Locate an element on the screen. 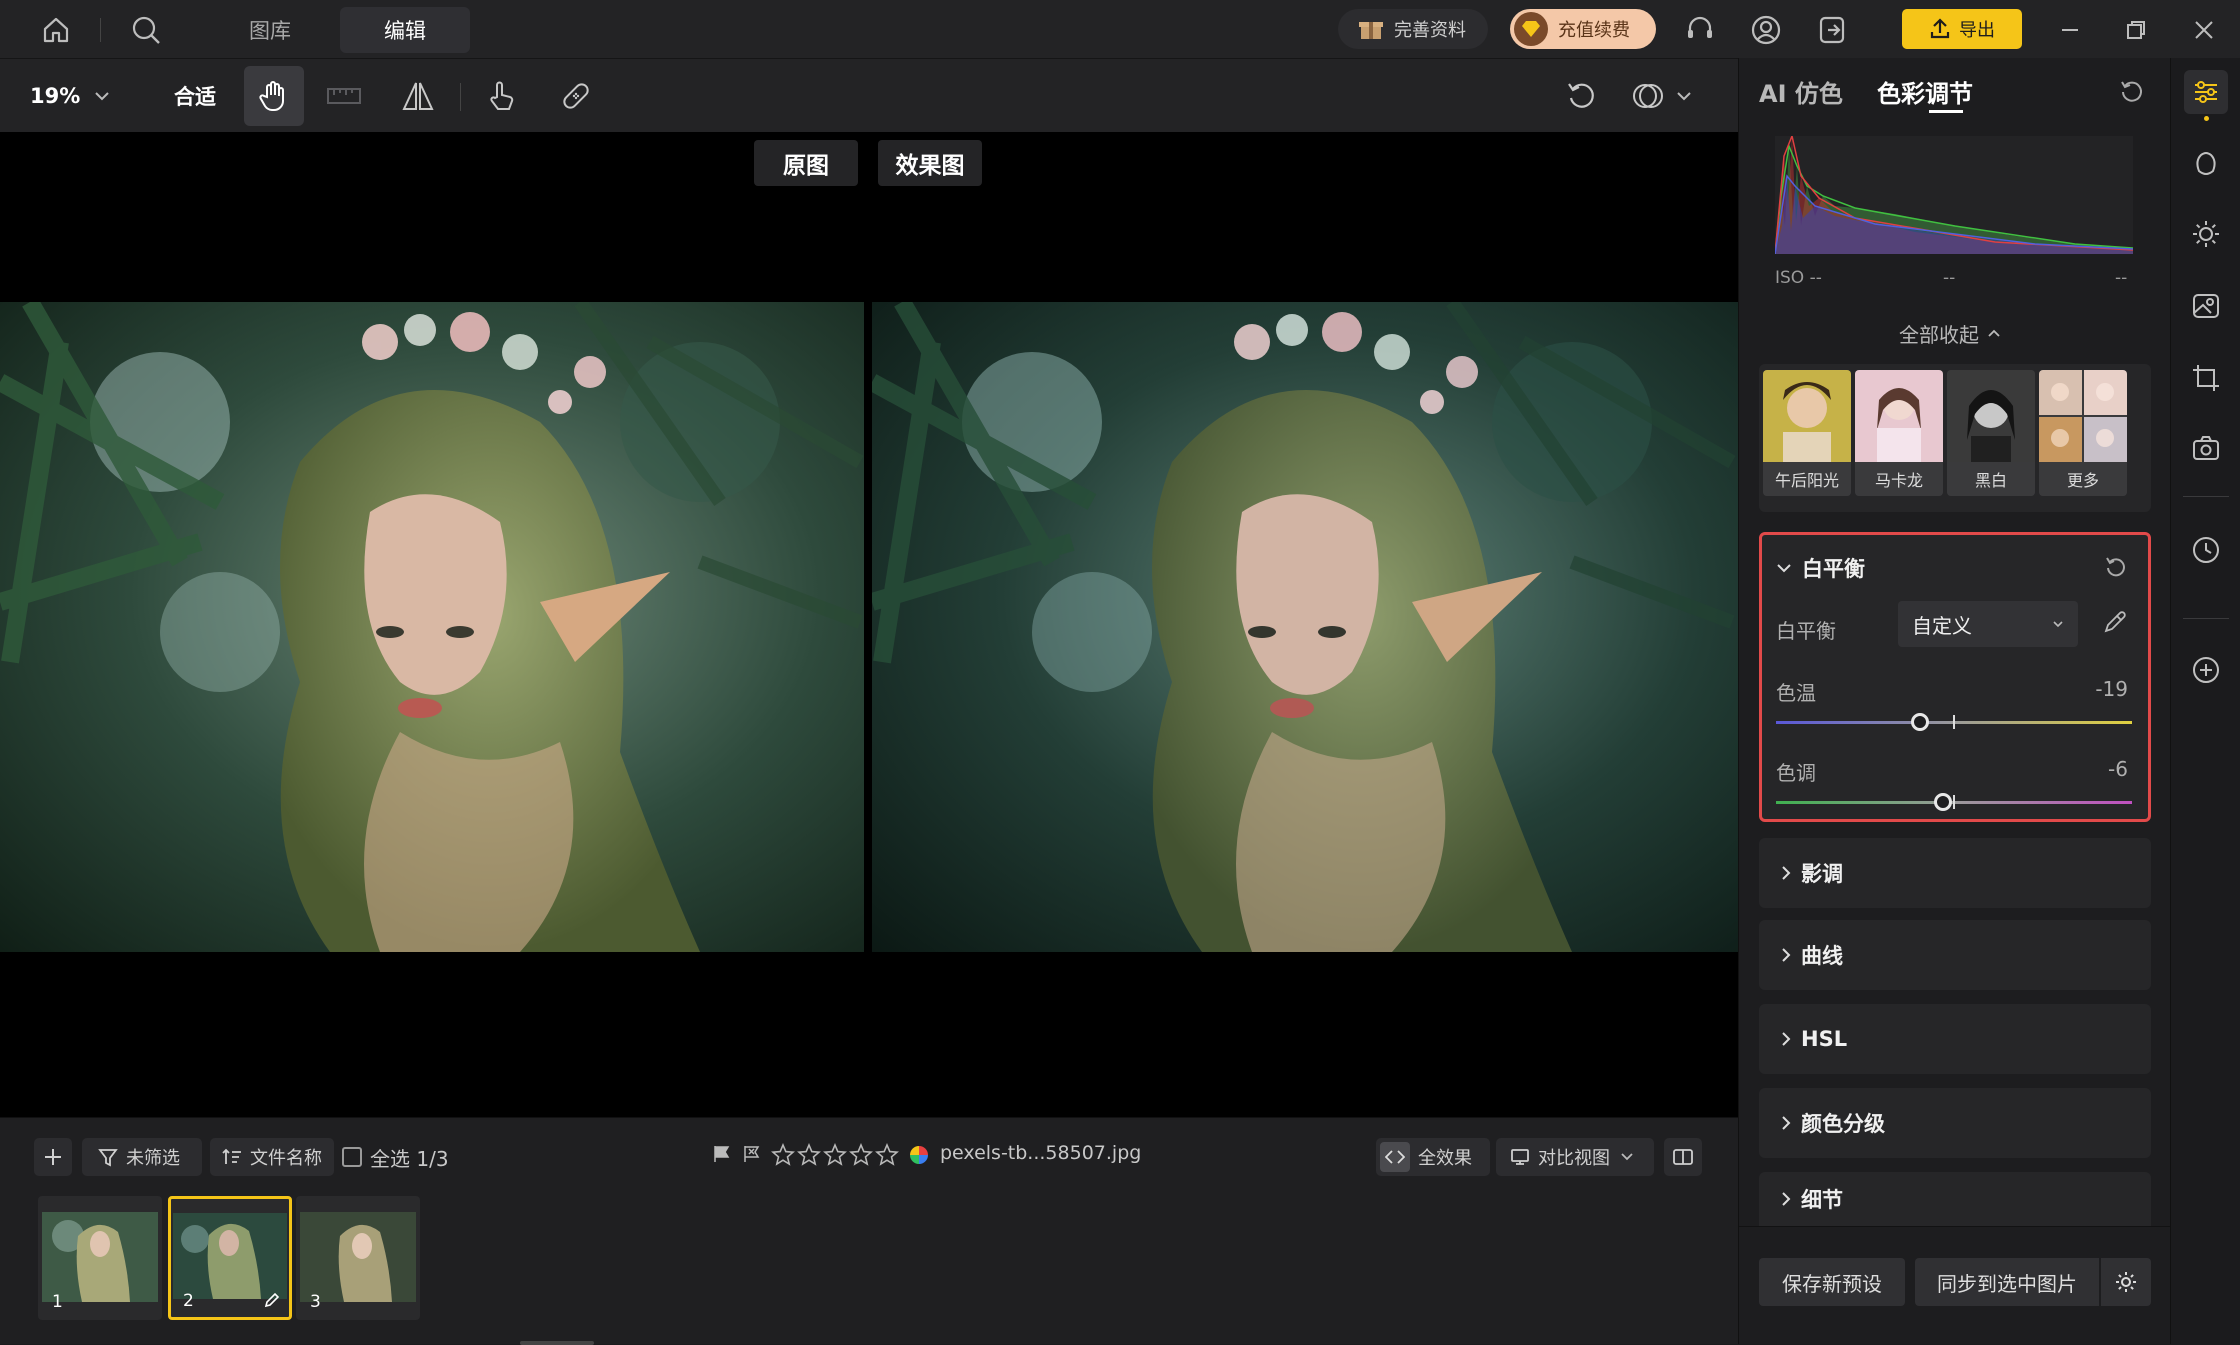  eyedropper-icon is located at coordinates (2115, 622).